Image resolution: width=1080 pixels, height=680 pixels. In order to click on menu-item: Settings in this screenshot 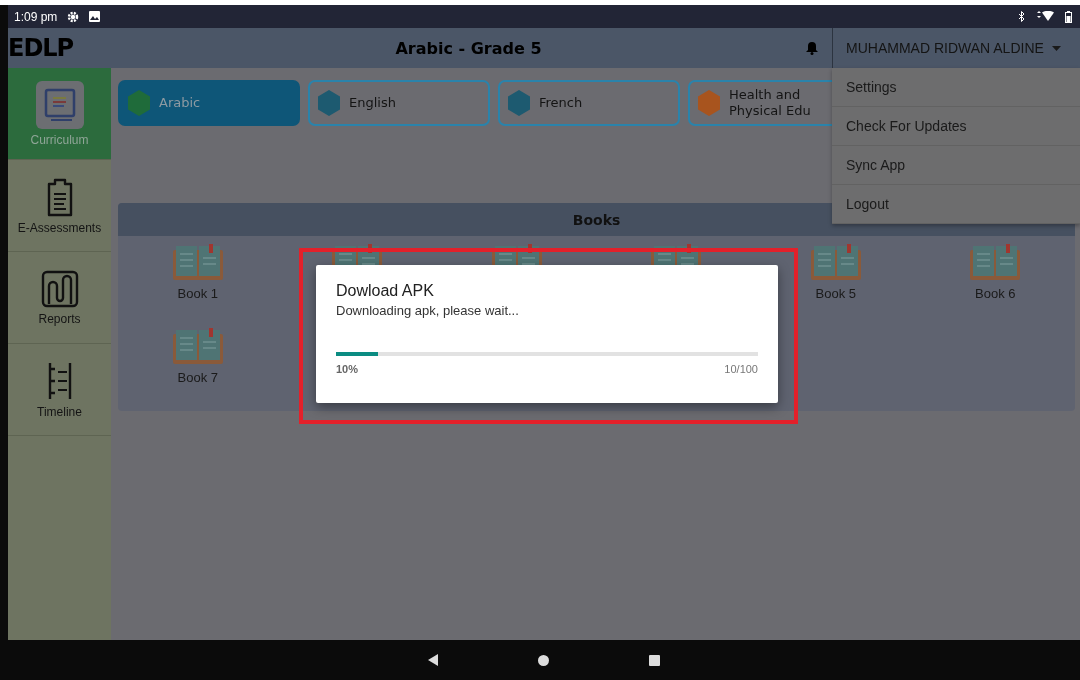, I will do `click(956, 87)`.